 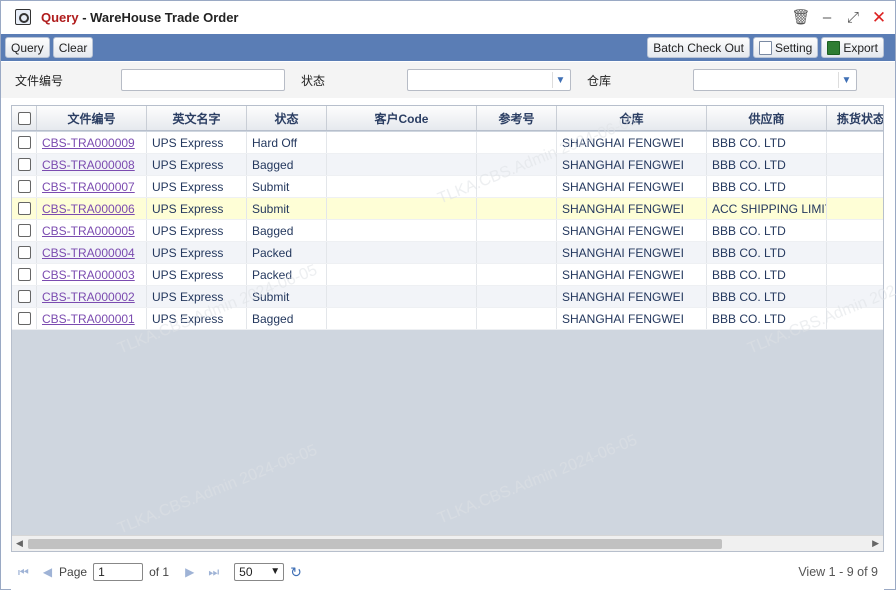 I want to click on doc-no-link: CBS-TRA000009, so click(x=88, y=143).